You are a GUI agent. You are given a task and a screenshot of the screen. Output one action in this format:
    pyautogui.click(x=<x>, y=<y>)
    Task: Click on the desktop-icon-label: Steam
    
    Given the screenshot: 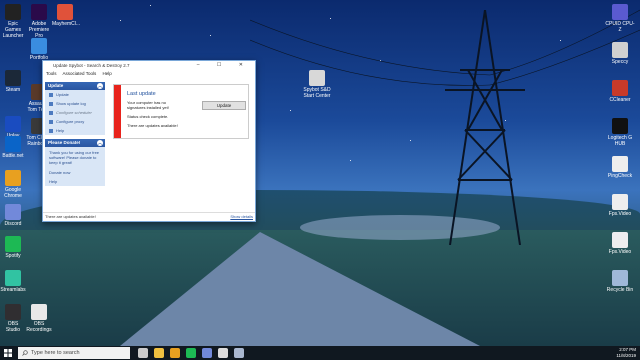 What is the action you would take?
    pyautogui.click(x=13, y=90)
    